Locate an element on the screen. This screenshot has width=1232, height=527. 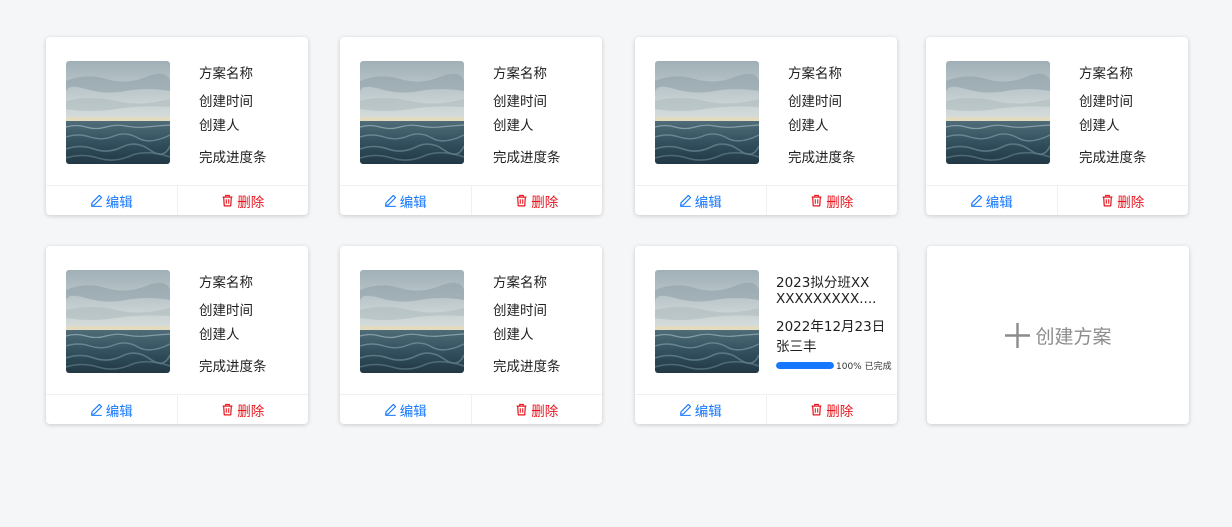
progress-fill is located at coordinates (805, 365).